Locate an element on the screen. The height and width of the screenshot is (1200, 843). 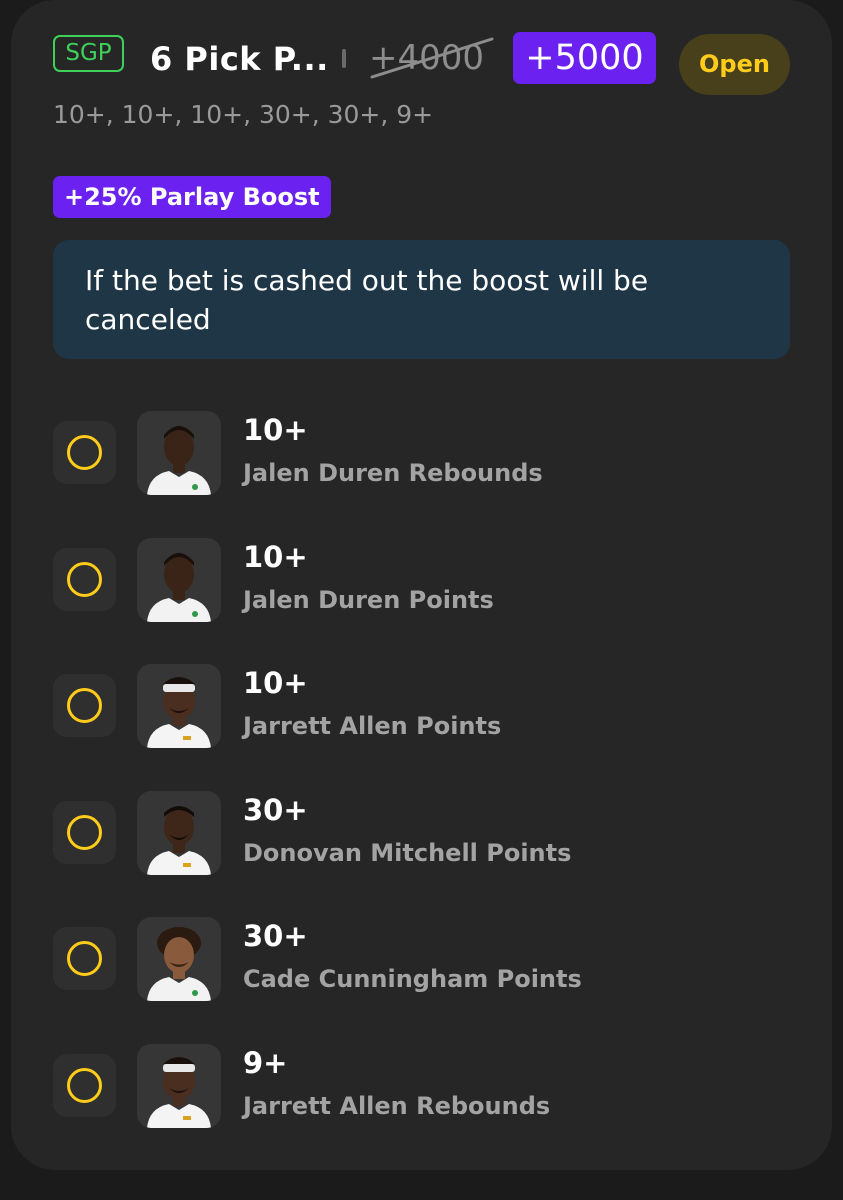
leg-description: Donovan Mitchell Points is located at coordinates (407, 853).